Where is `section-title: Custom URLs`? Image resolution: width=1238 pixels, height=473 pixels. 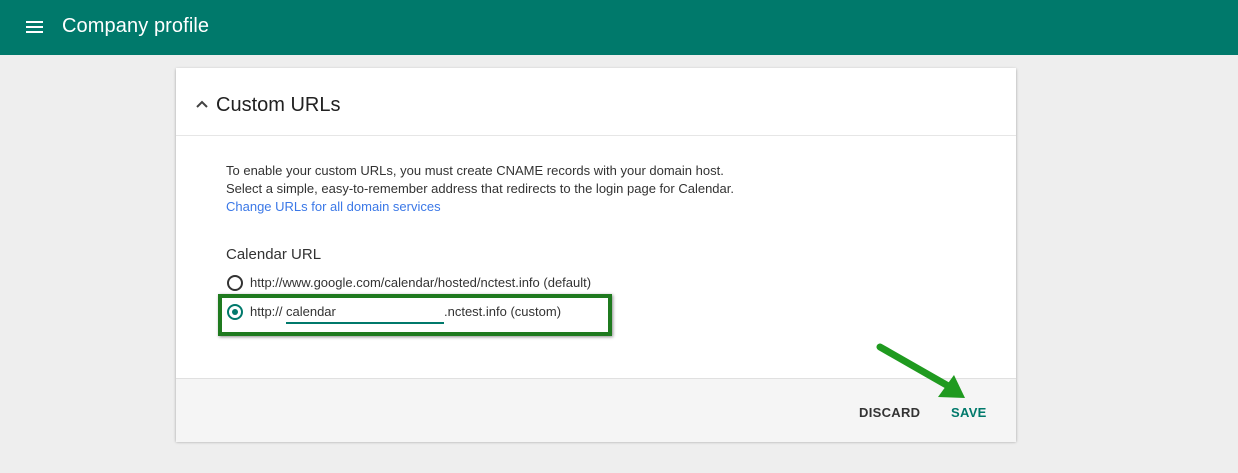 section-title: Custom URLs is located at coordinates (278, 105).